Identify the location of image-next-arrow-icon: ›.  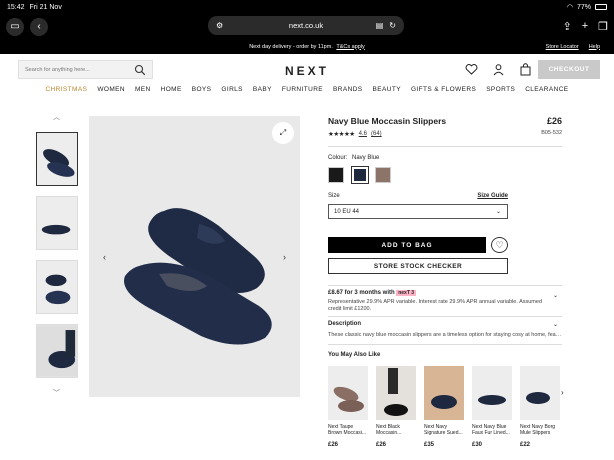
(284, 257).